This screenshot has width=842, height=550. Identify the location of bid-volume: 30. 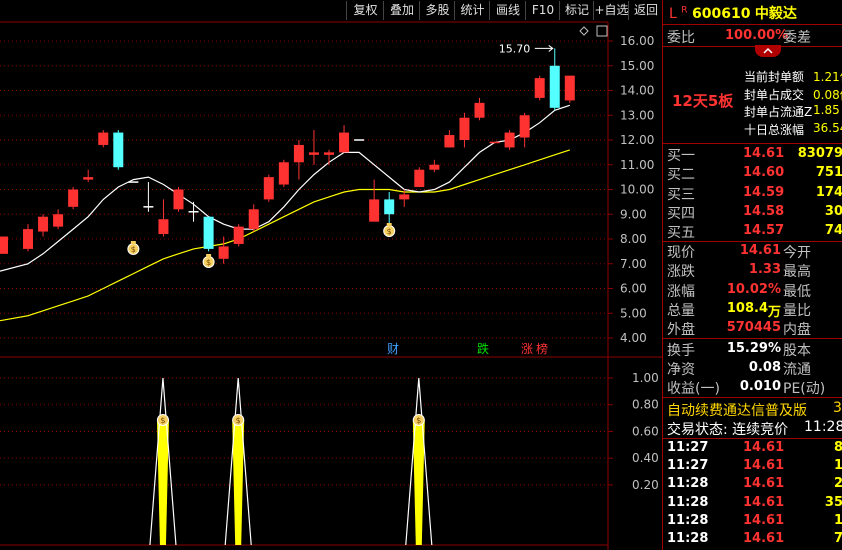
(833, 211).